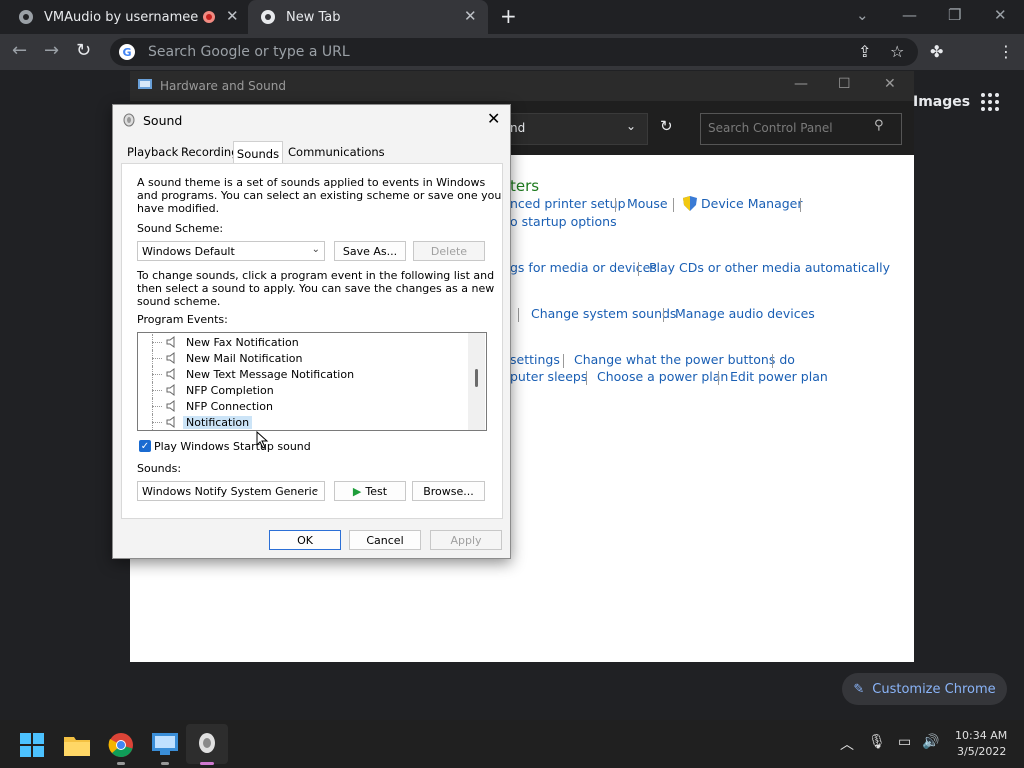 Image resolution: width=1024 pixels, height=768 pixels. Describe the element at coordinates (666, 126) in the screenshot. I see `hw-refresh-icon: ↻` at that location.